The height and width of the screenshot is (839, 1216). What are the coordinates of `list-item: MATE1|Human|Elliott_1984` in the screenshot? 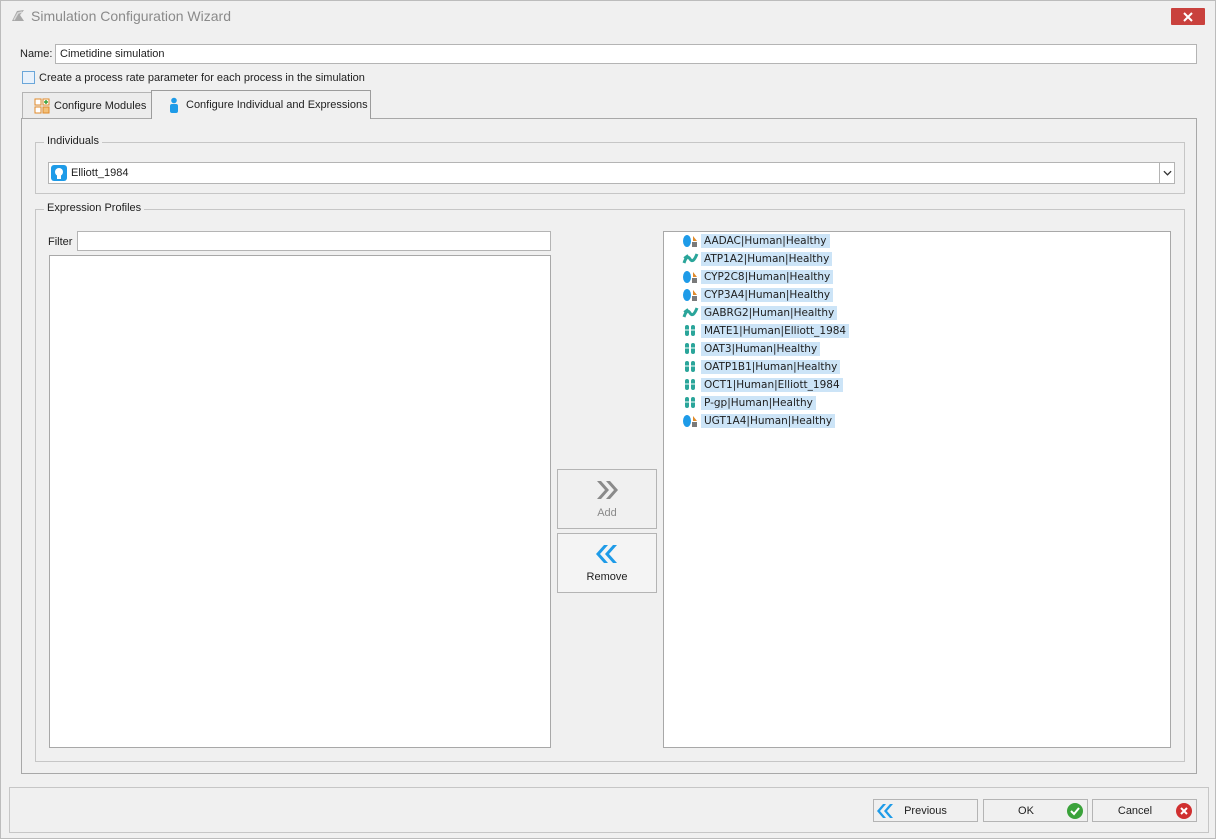 It's located at (766, 330).